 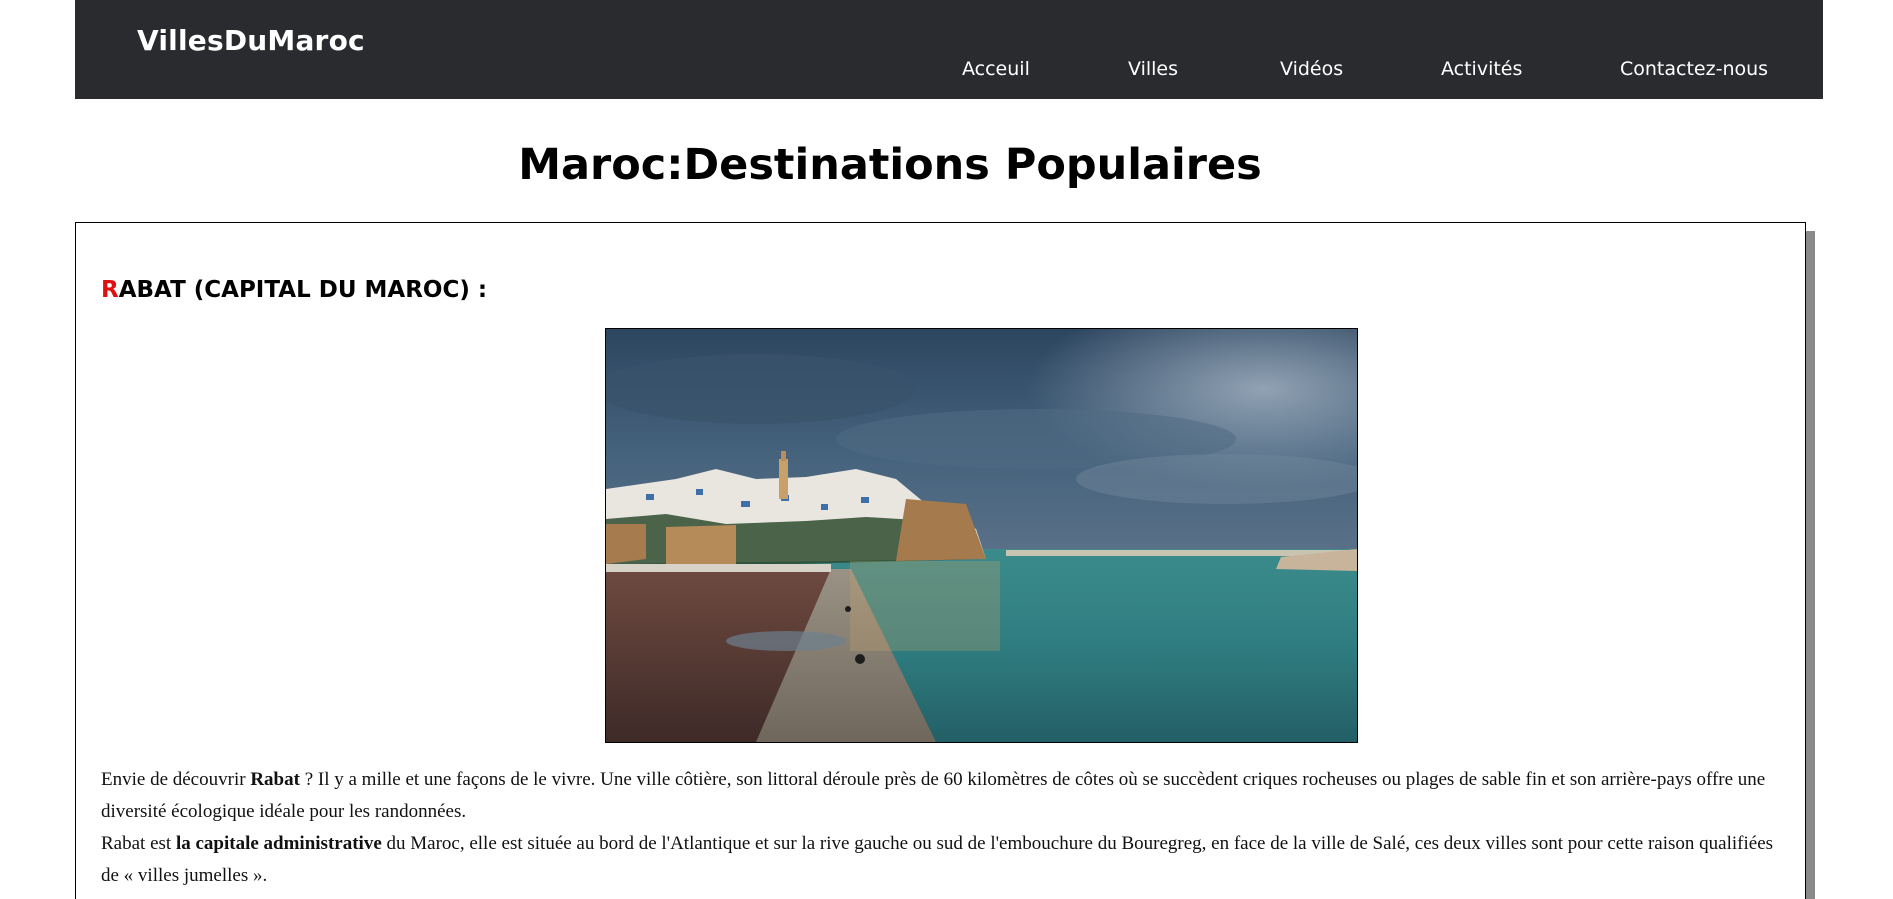 I want to click on city-heading-initial: R, so click(x=110, y=290).